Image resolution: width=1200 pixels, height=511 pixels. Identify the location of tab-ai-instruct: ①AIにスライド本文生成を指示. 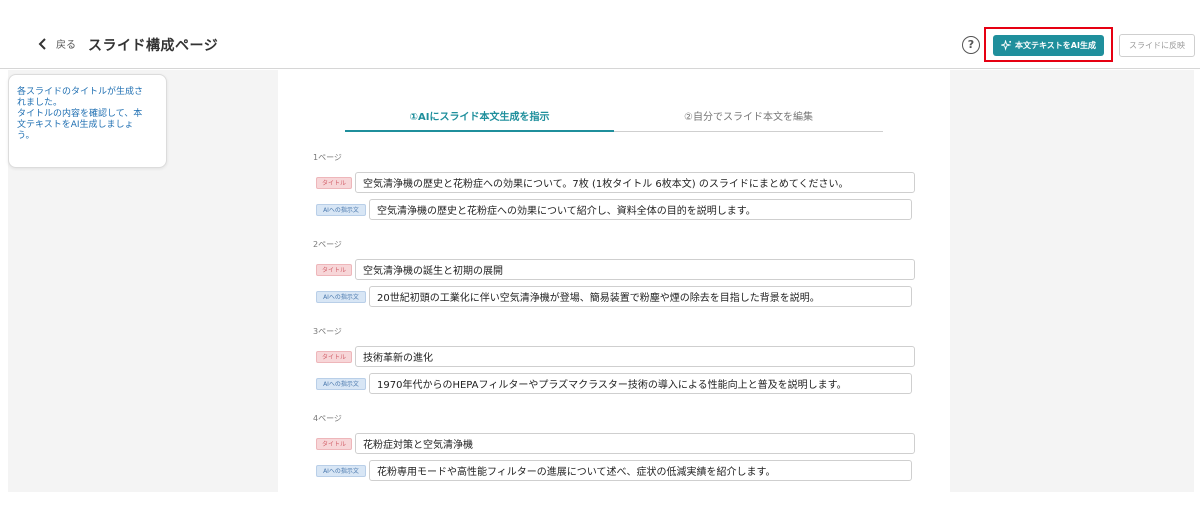
(479, 120).